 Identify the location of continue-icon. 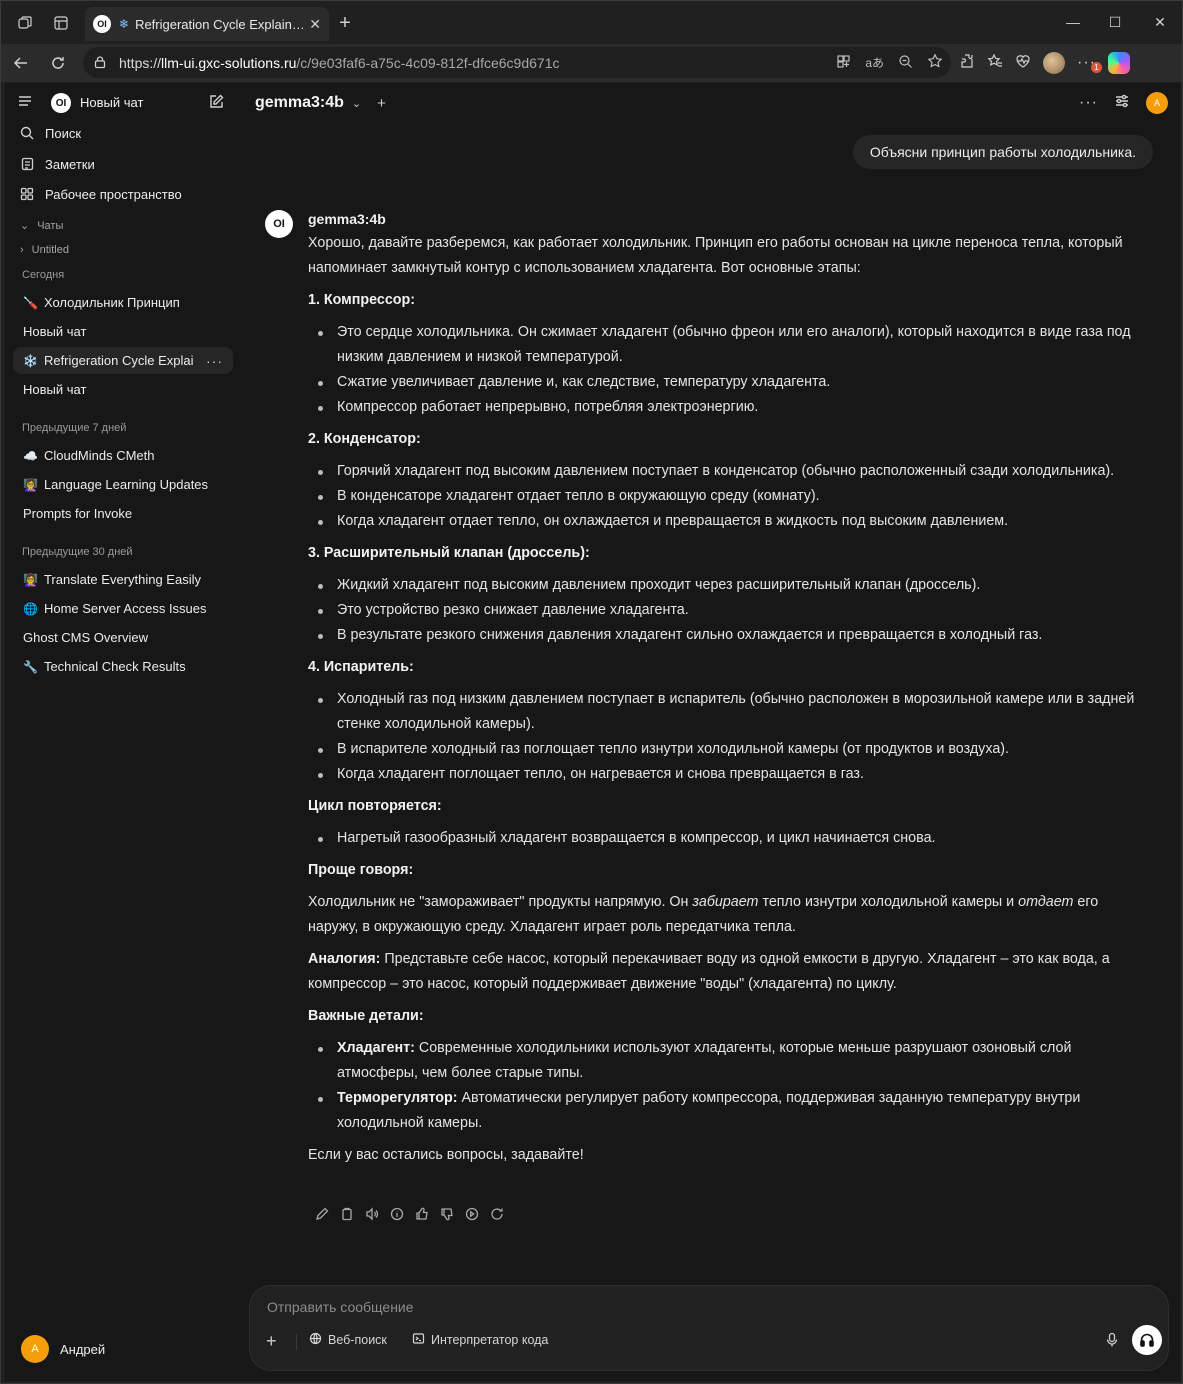
(472, 1214).